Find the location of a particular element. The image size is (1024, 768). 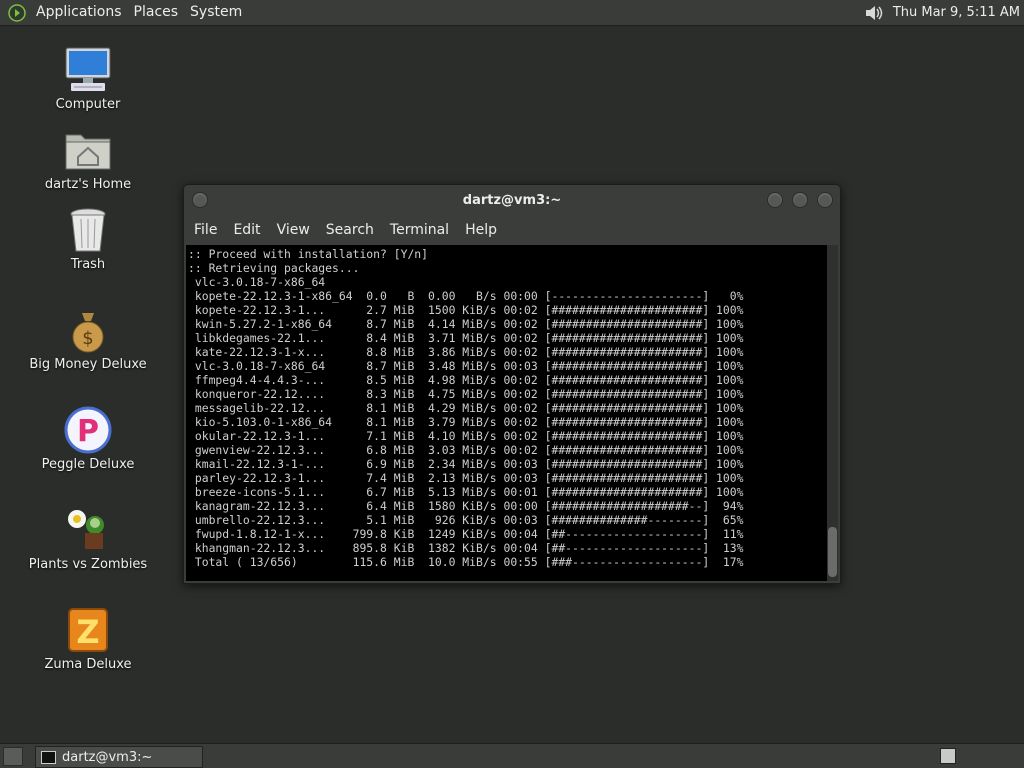

desktop-icon-plants-vs-zombies: Plants vs Zombies is located at coordinates (88, 538).